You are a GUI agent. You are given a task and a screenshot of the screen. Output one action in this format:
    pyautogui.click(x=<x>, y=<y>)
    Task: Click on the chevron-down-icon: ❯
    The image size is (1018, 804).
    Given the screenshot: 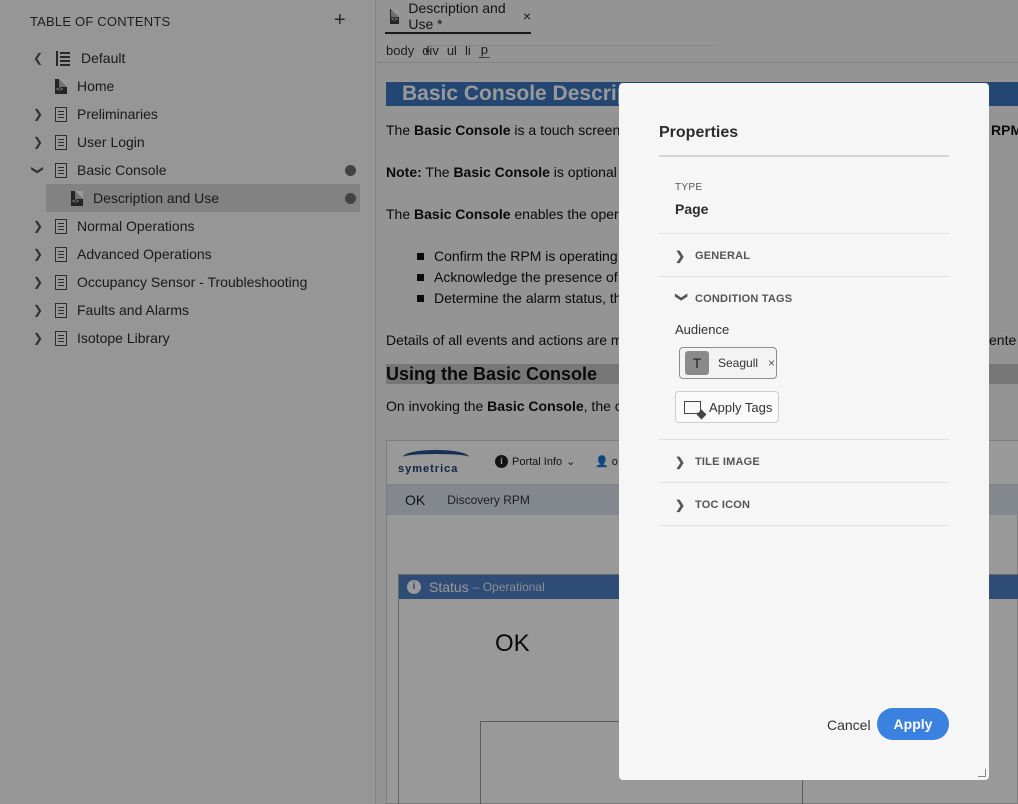 What is the action you would take?
    pyautogui.click(x=682, y=297)
    